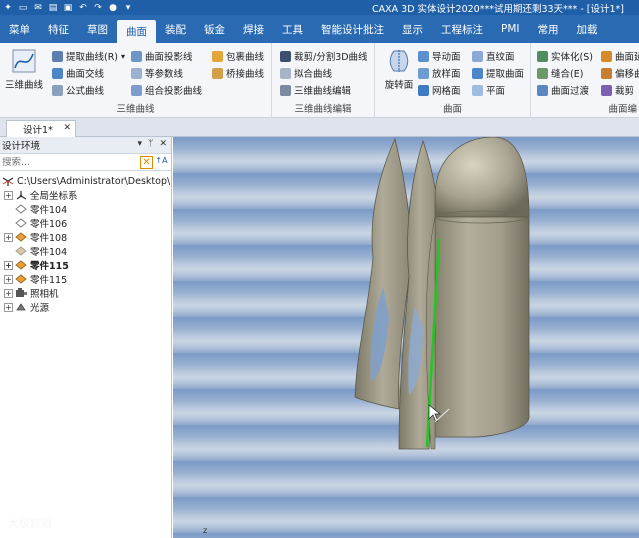 This screenshot has width=639, height=538. I want to click on tab-9: 显示, so click(412, 29).